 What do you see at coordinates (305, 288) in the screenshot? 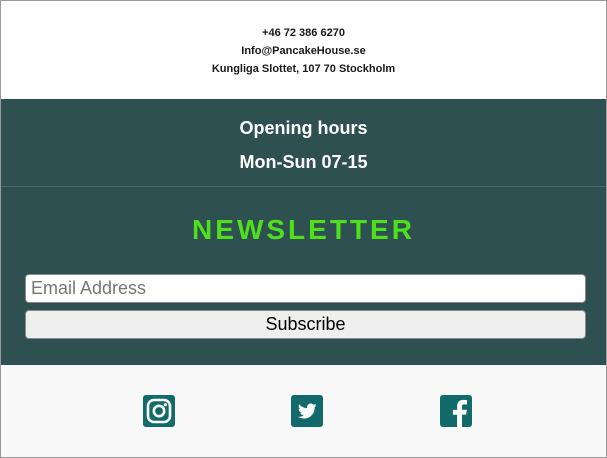
I see `email-address-input` at bounding box center [305, 288].